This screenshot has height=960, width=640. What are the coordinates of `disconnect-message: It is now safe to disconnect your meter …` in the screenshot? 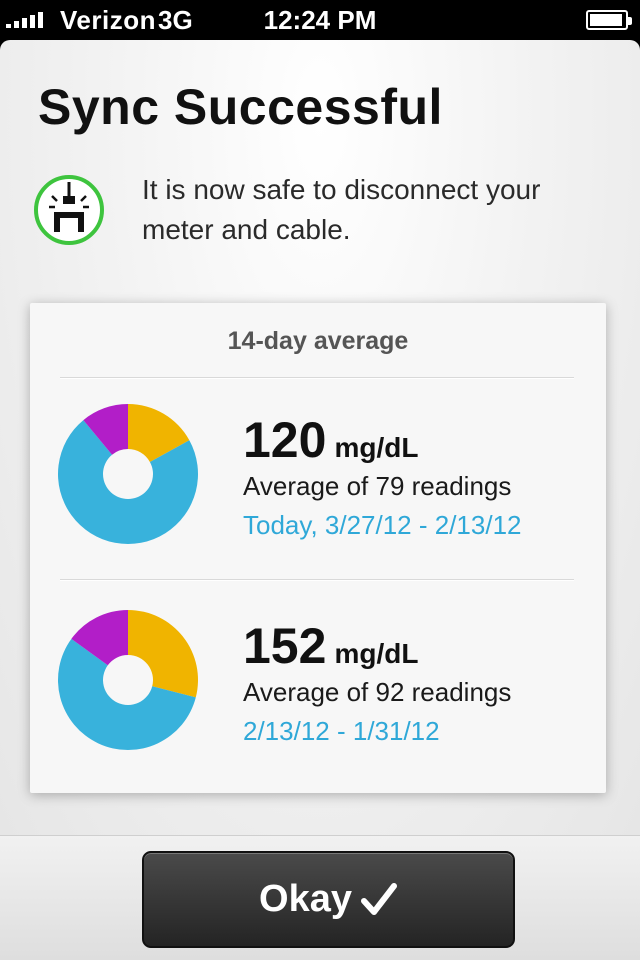 It's located at (341, 209).